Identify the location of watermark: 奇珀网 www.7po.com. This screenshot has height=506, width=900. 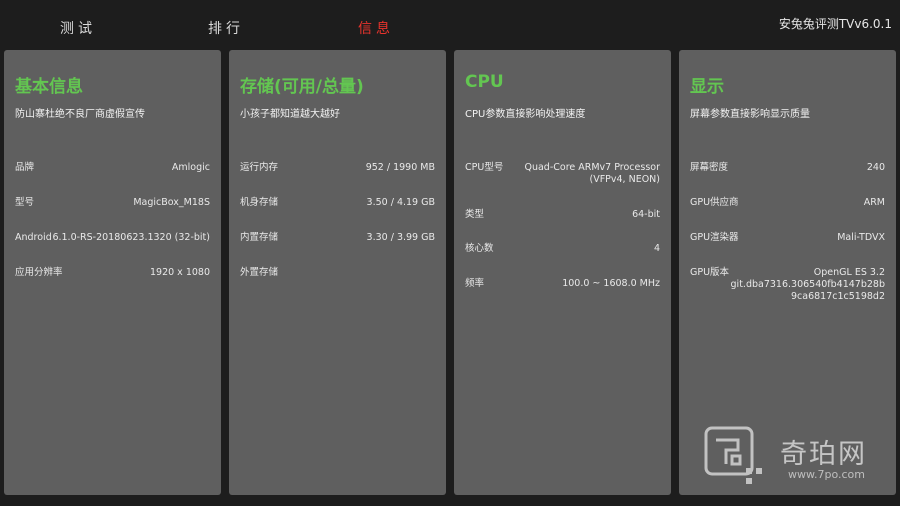
(797, 459).